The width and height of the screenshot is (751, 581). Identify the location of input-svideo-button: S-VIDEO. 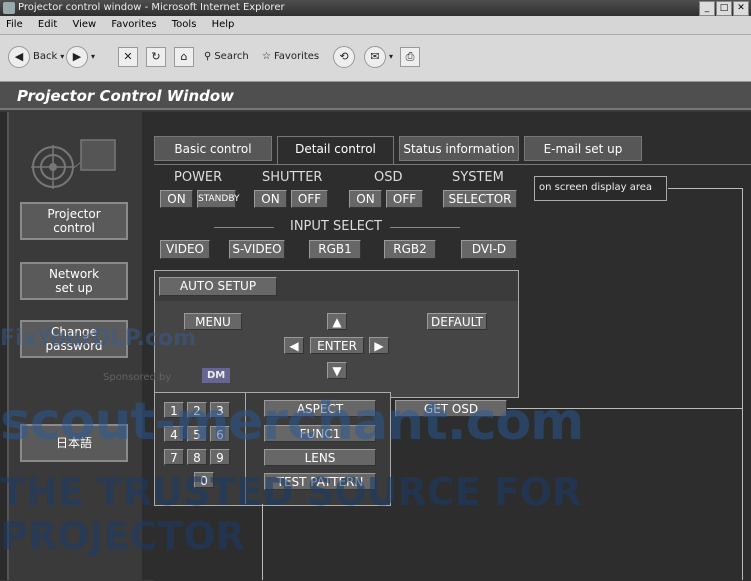
(257, 249).